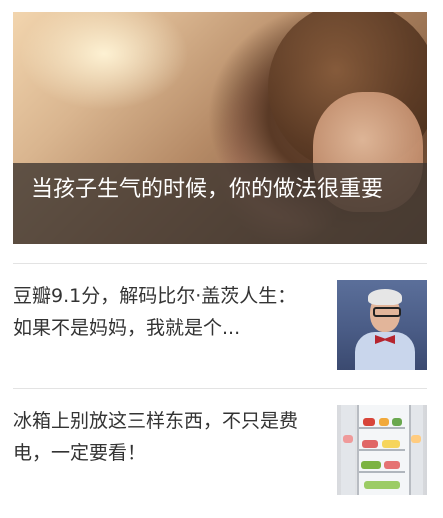 Image resolution: width=443 pixels, height=518 pixels. Describe the element at coordinates (385, 297) in the screenshot. I see `thumbnail-hair` at that location.